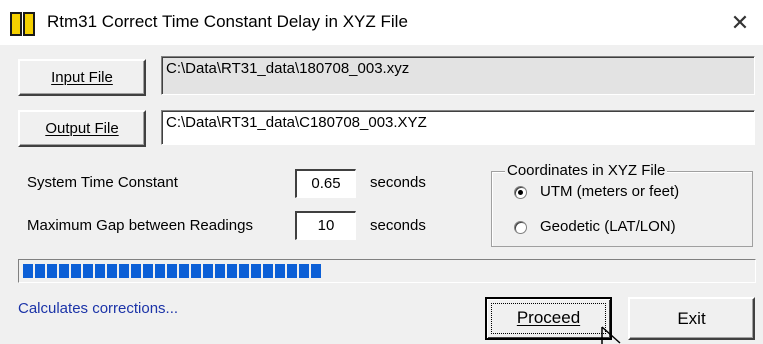 The image size is (763, 344). Describe the element at coordinates (520, 227) in the screenshot. I see `geodetic-radio` at that location.